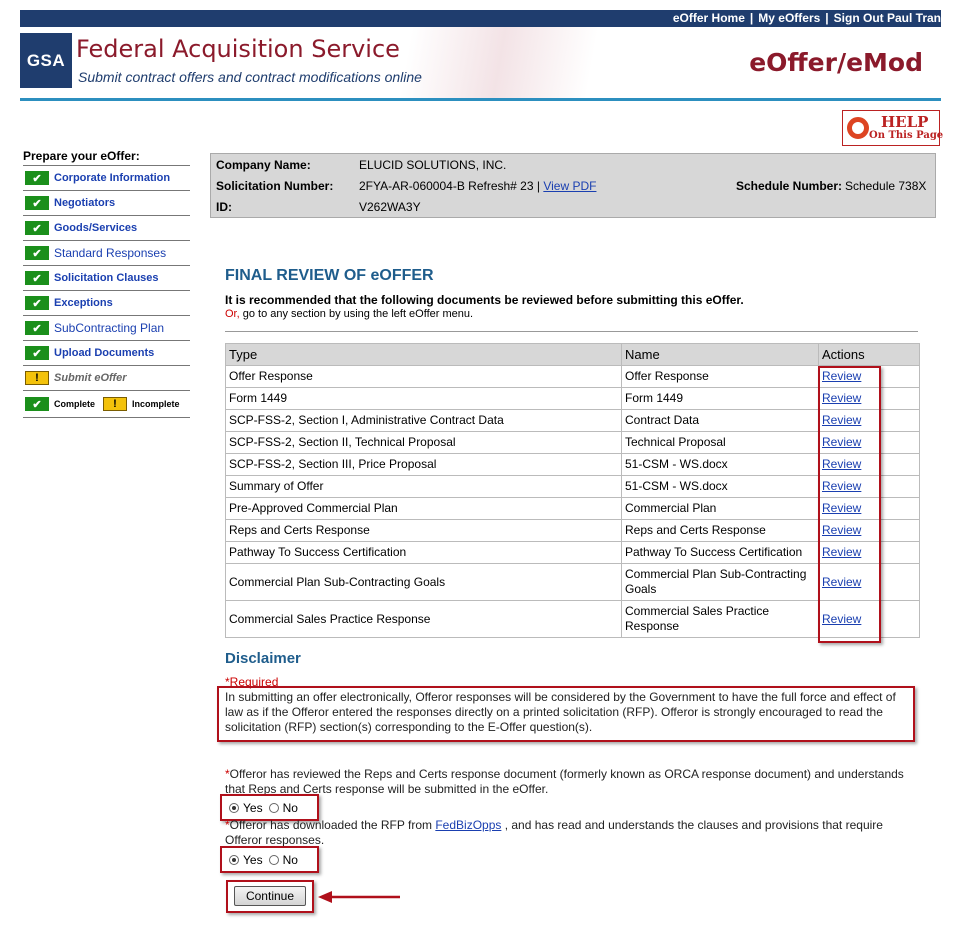  Describe the element at coordinates (81, 156) in the screenshot. I see `menu-title: Prepare your eOffer:` at that location.